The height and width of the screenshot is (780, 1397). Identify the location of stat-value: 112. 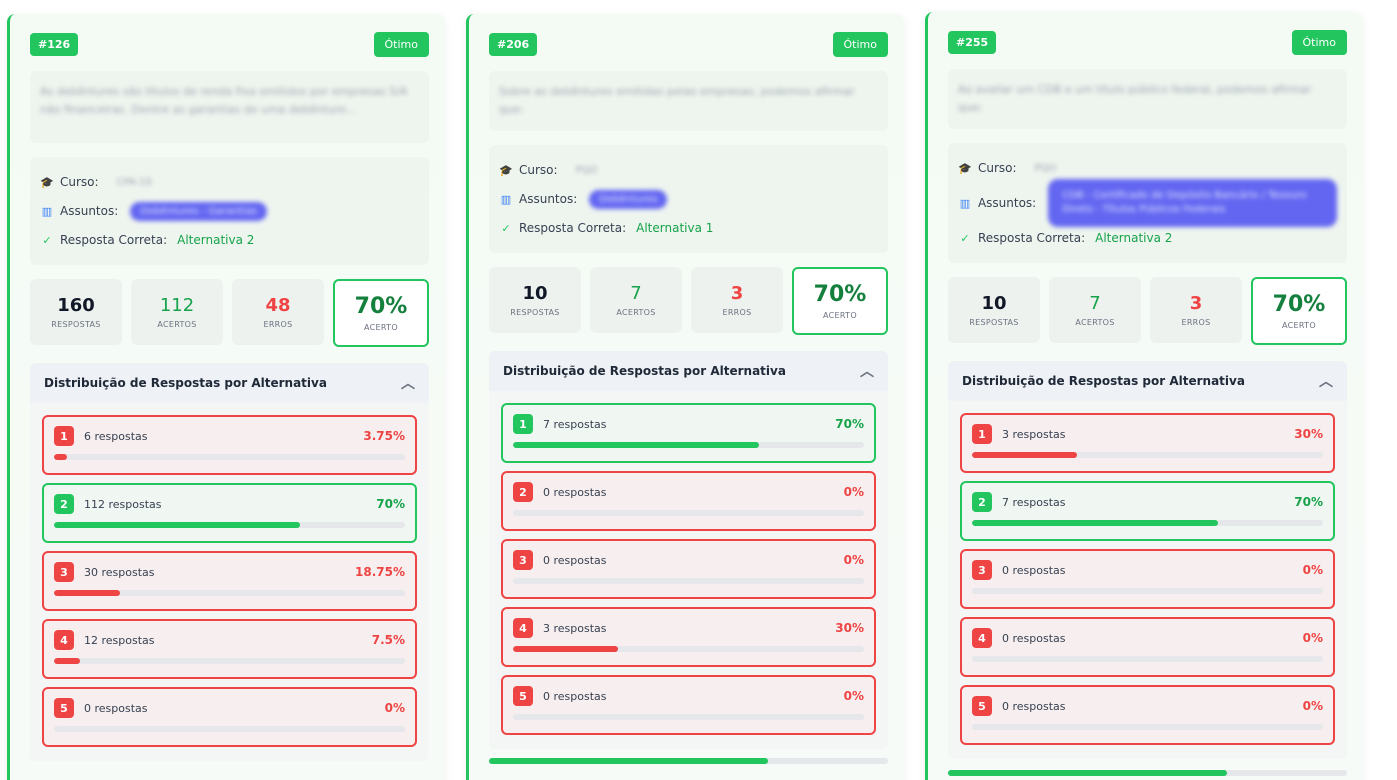
(177, 305).